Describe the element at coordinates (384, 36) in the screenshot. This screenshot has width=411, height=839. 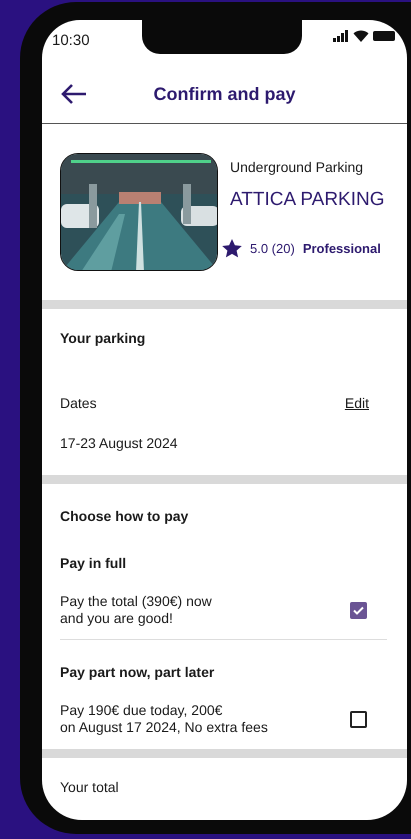
I see `battery-icon` at that location.